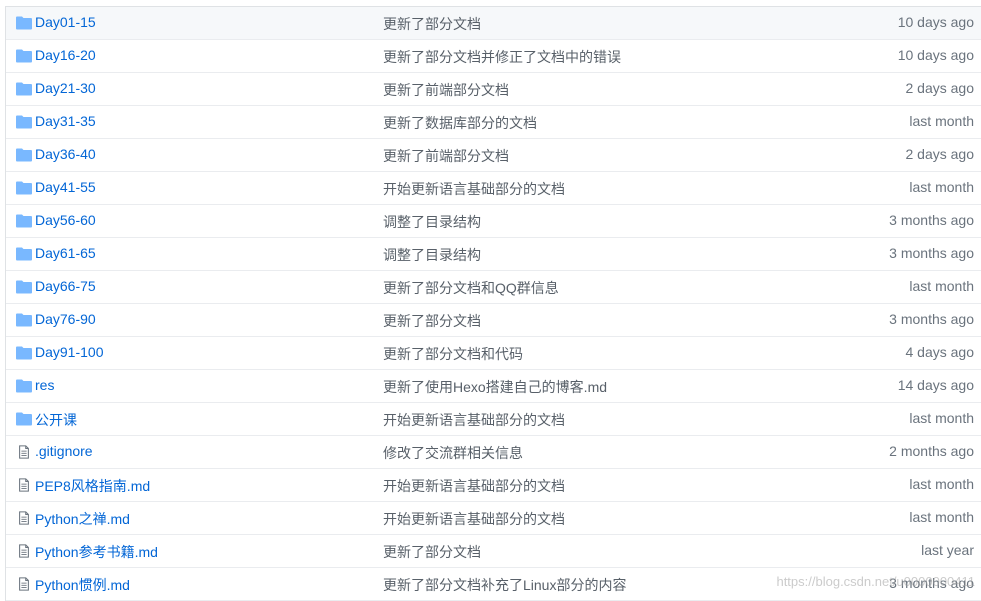  Describe the element at coordinates (82, 585) in the screenshot. I see `file-name-link: Python惯例.md` at that location.